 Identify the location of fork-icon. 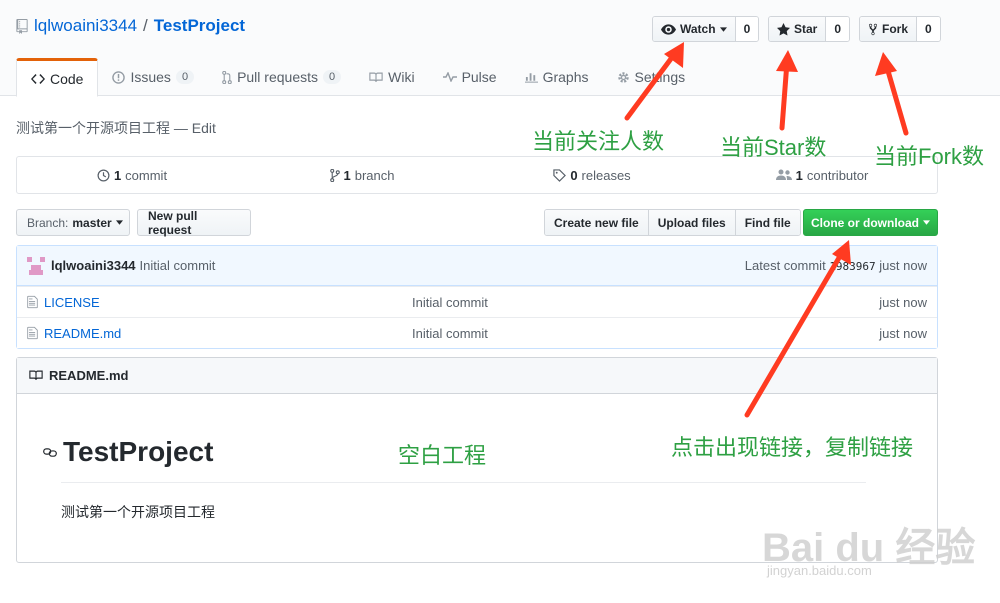
(873, 29).